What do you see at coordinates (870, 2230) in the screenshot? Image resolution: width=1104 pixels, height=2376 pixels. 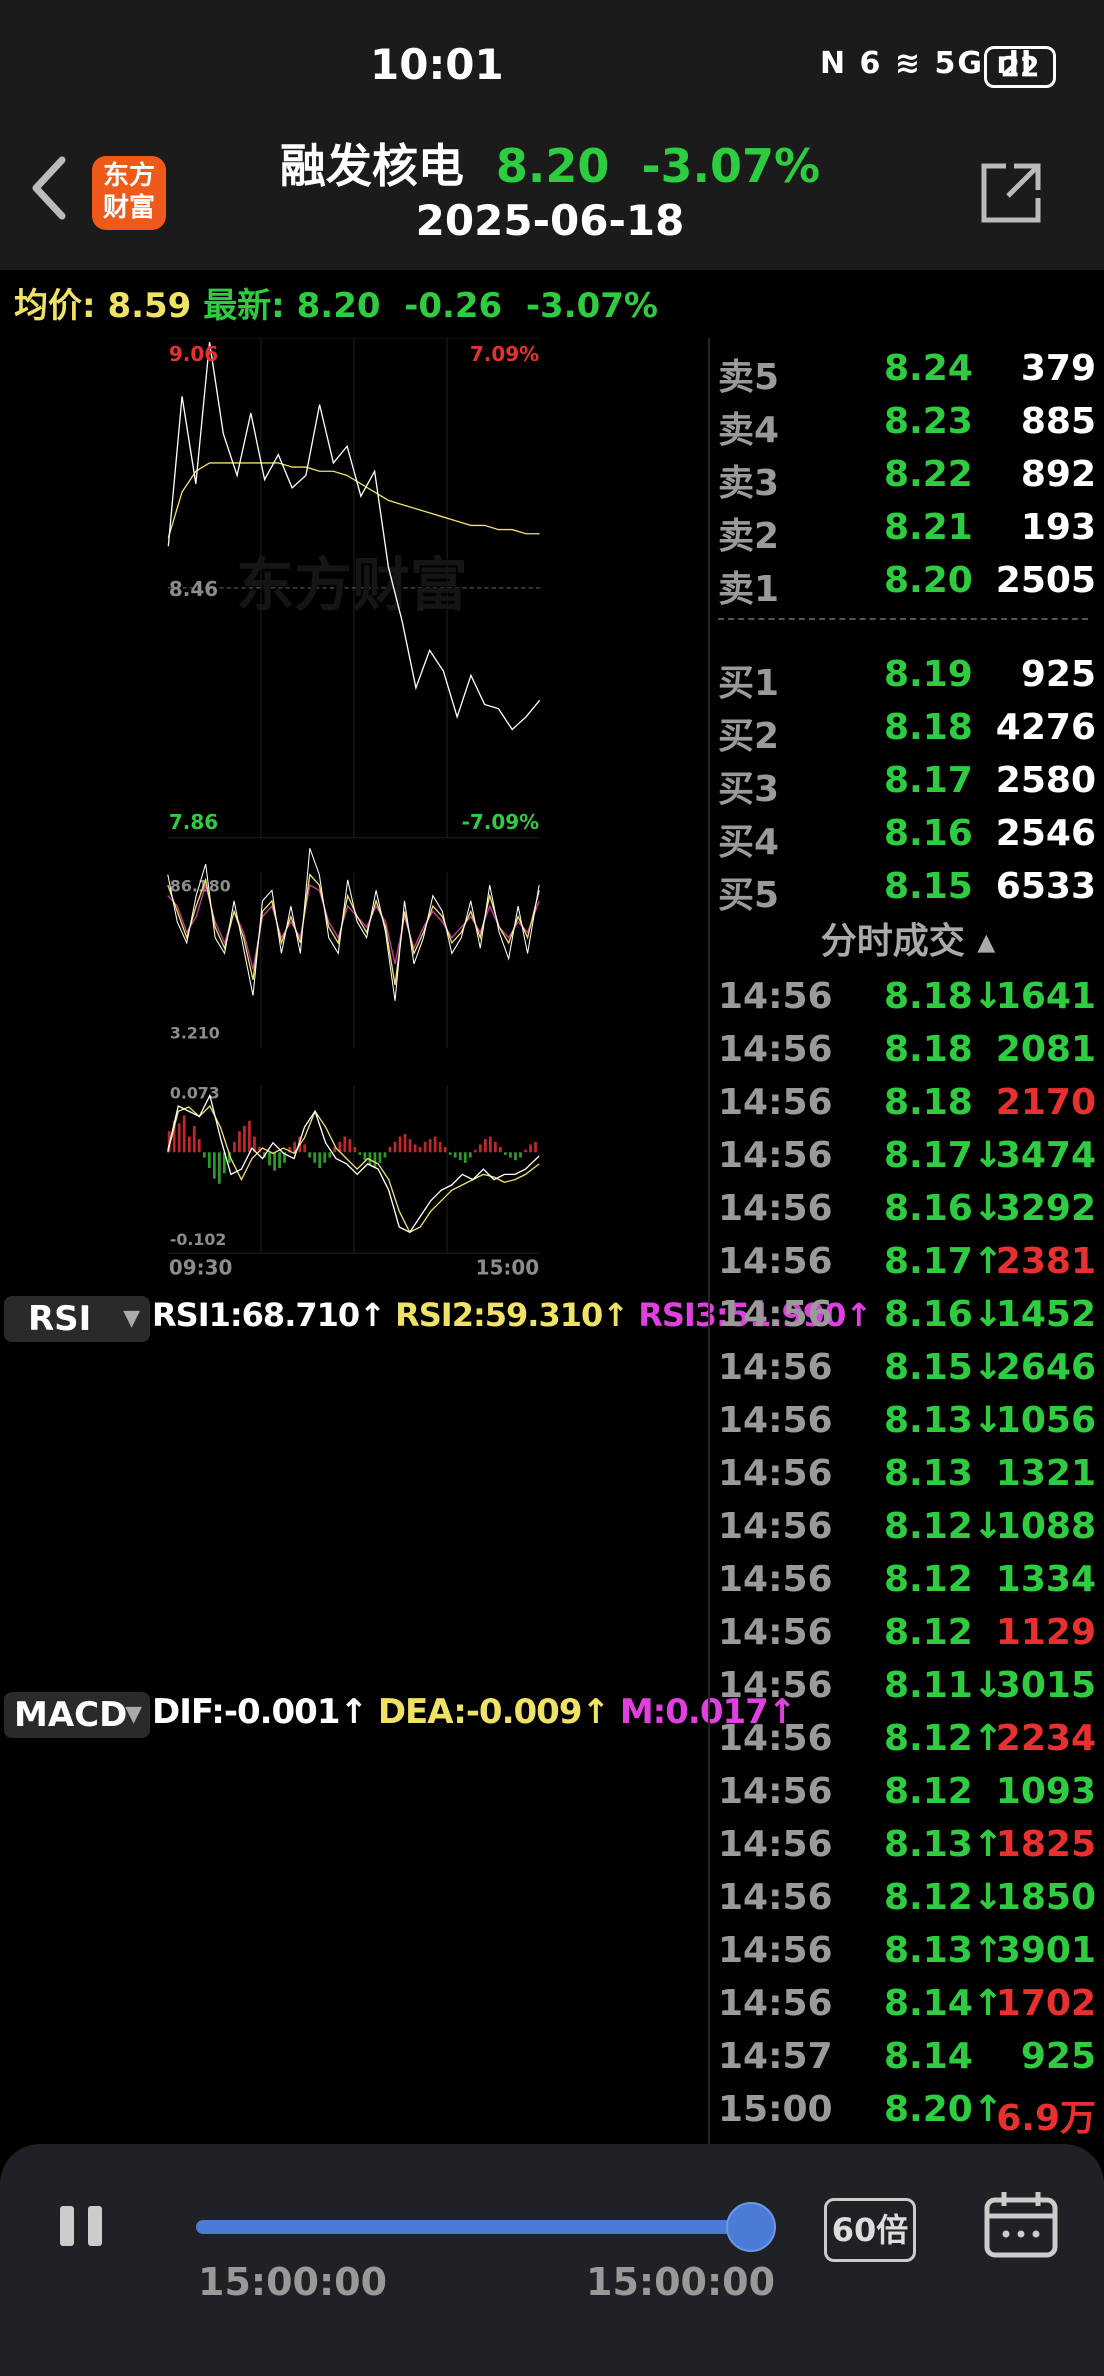 I see `speed-button: 60倍` at bounding box center [870, 2230].